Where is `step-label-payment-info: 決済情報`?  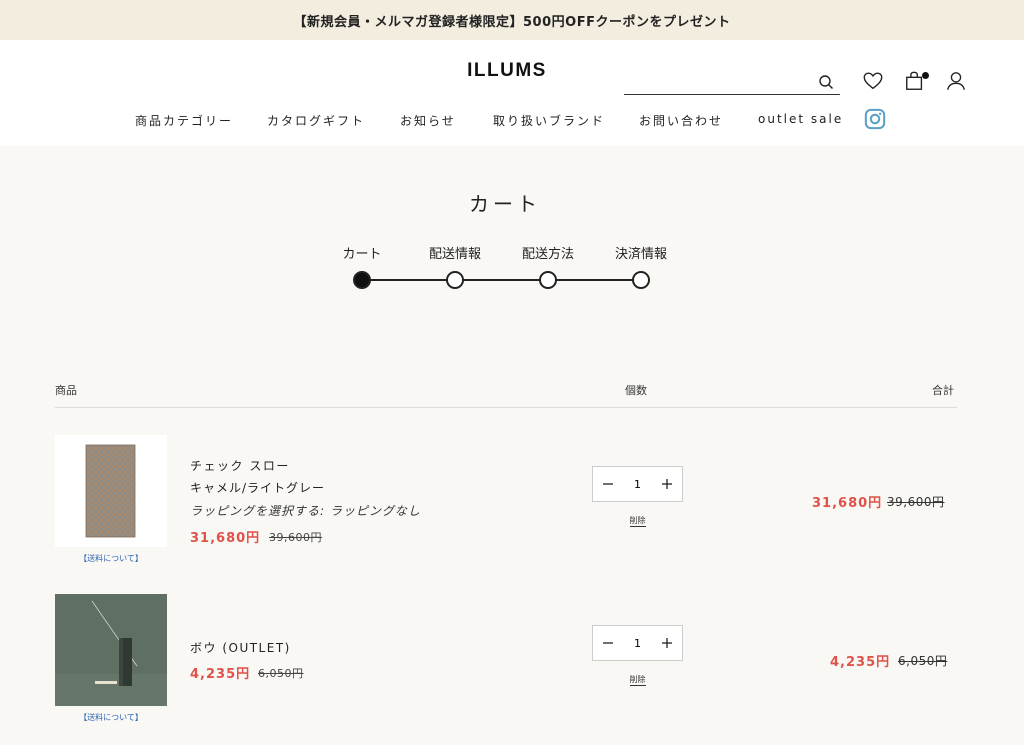 step-label-payment-info: 決済情報 is located at coordinates (640, 254).